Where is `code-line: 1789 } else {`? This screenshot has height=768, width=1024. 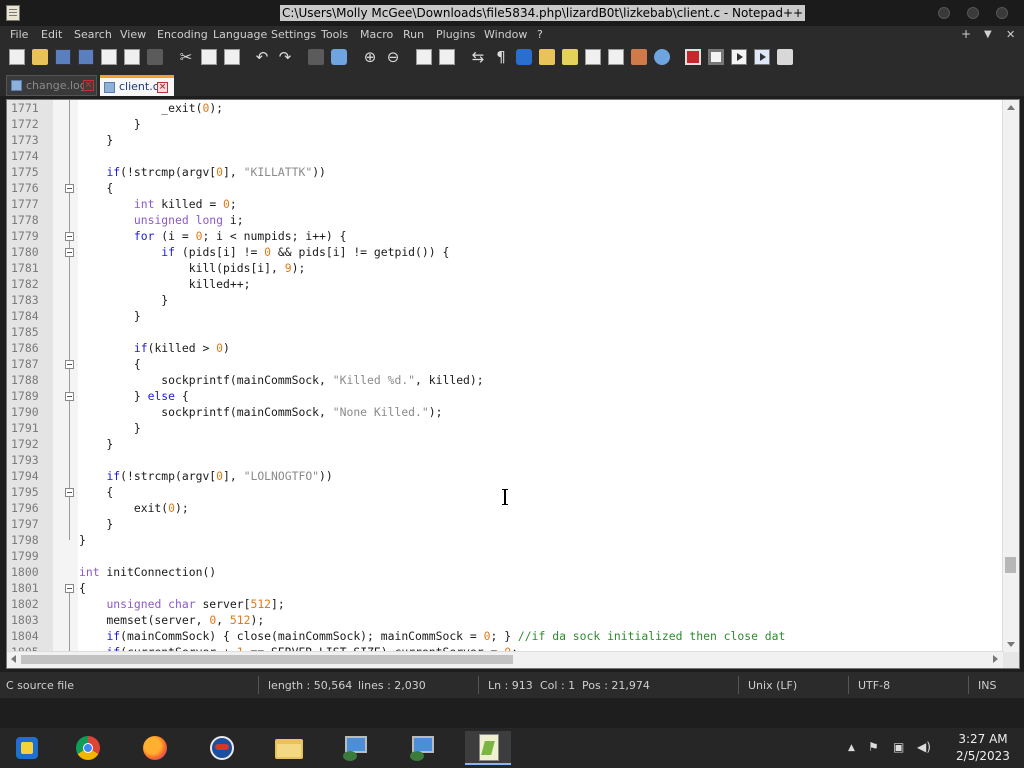 code-line: 1789 } else { is located at coordinates (505, 396).